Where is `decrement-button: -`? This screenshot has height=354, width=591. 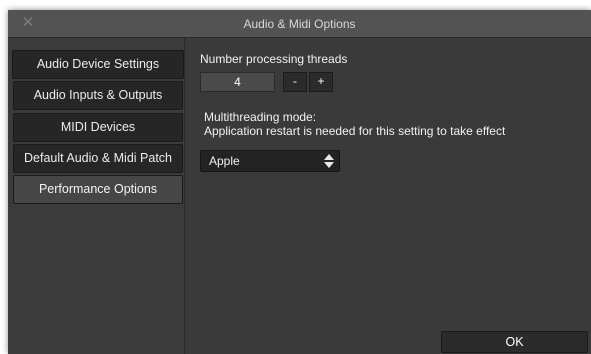 decrement-button: - is located at coordinates (295, 82).